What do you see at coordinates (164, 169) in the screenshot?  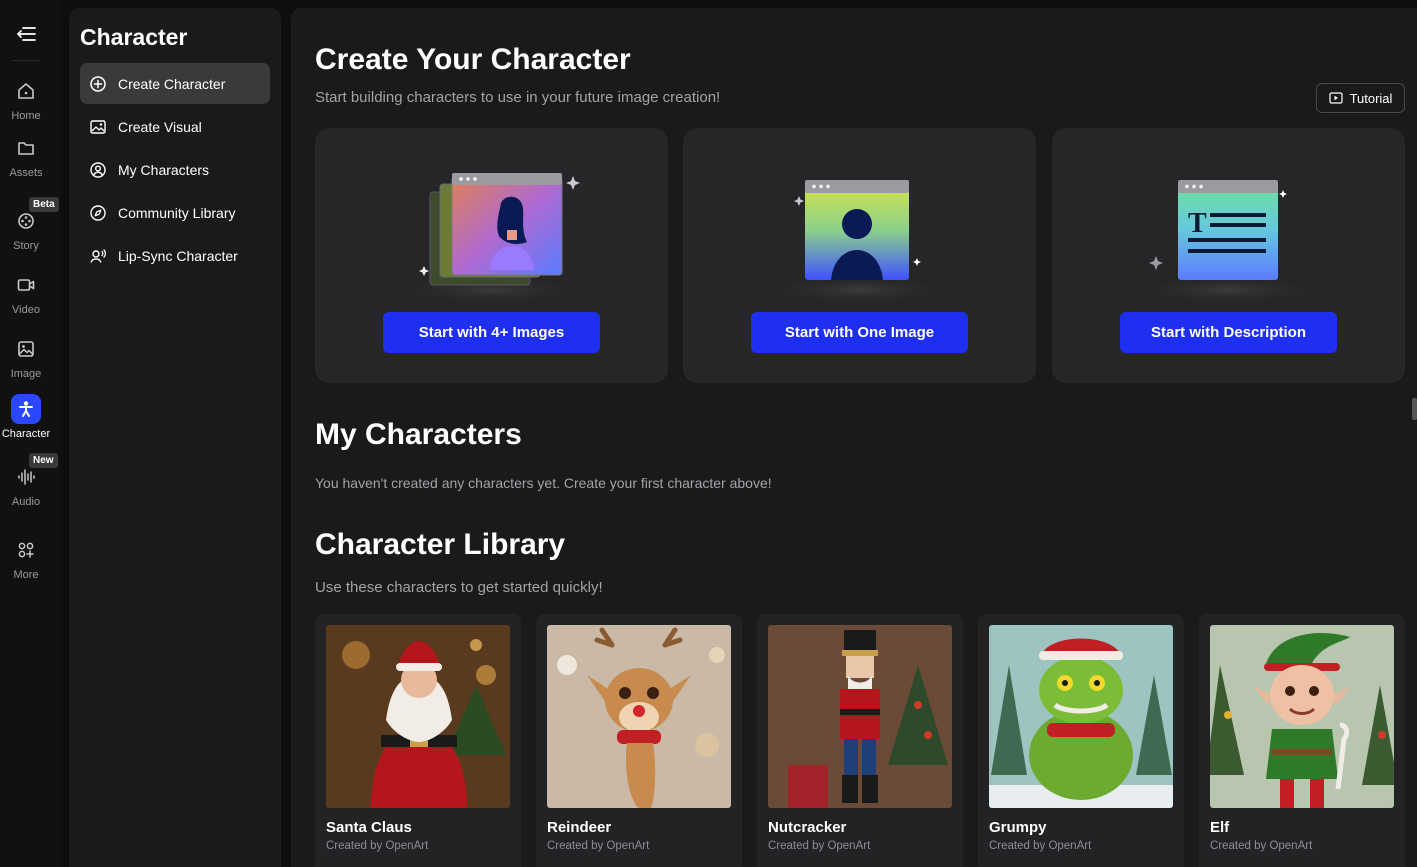 I see `sidebar-item-label: My Characters` at bounding box center [164, 169].